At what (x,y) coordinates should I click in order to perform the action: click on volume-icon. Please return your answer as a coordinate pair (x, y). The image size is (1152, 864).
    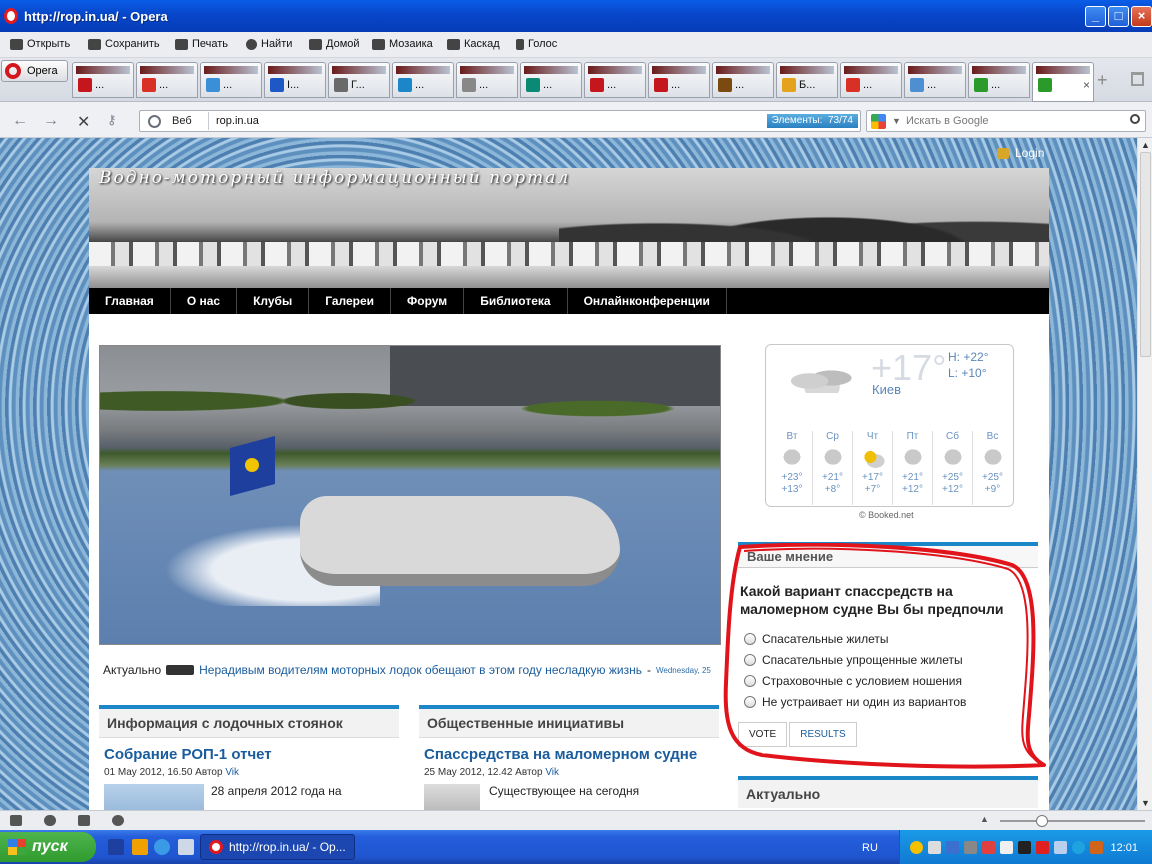
    Looking at the image, I should click on (1006, 847).